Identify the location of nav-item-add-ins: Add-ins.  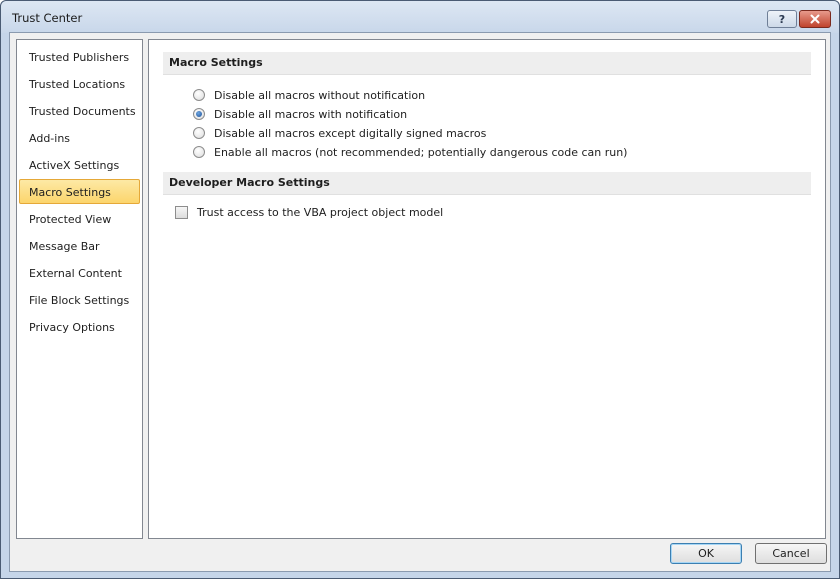
(79, 137).